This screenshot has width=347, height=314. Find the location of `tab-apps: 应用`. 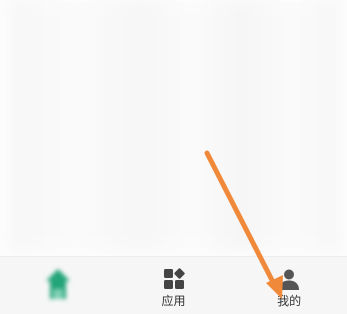

tab-apps: 应用 is located at coordinates (174, 285).